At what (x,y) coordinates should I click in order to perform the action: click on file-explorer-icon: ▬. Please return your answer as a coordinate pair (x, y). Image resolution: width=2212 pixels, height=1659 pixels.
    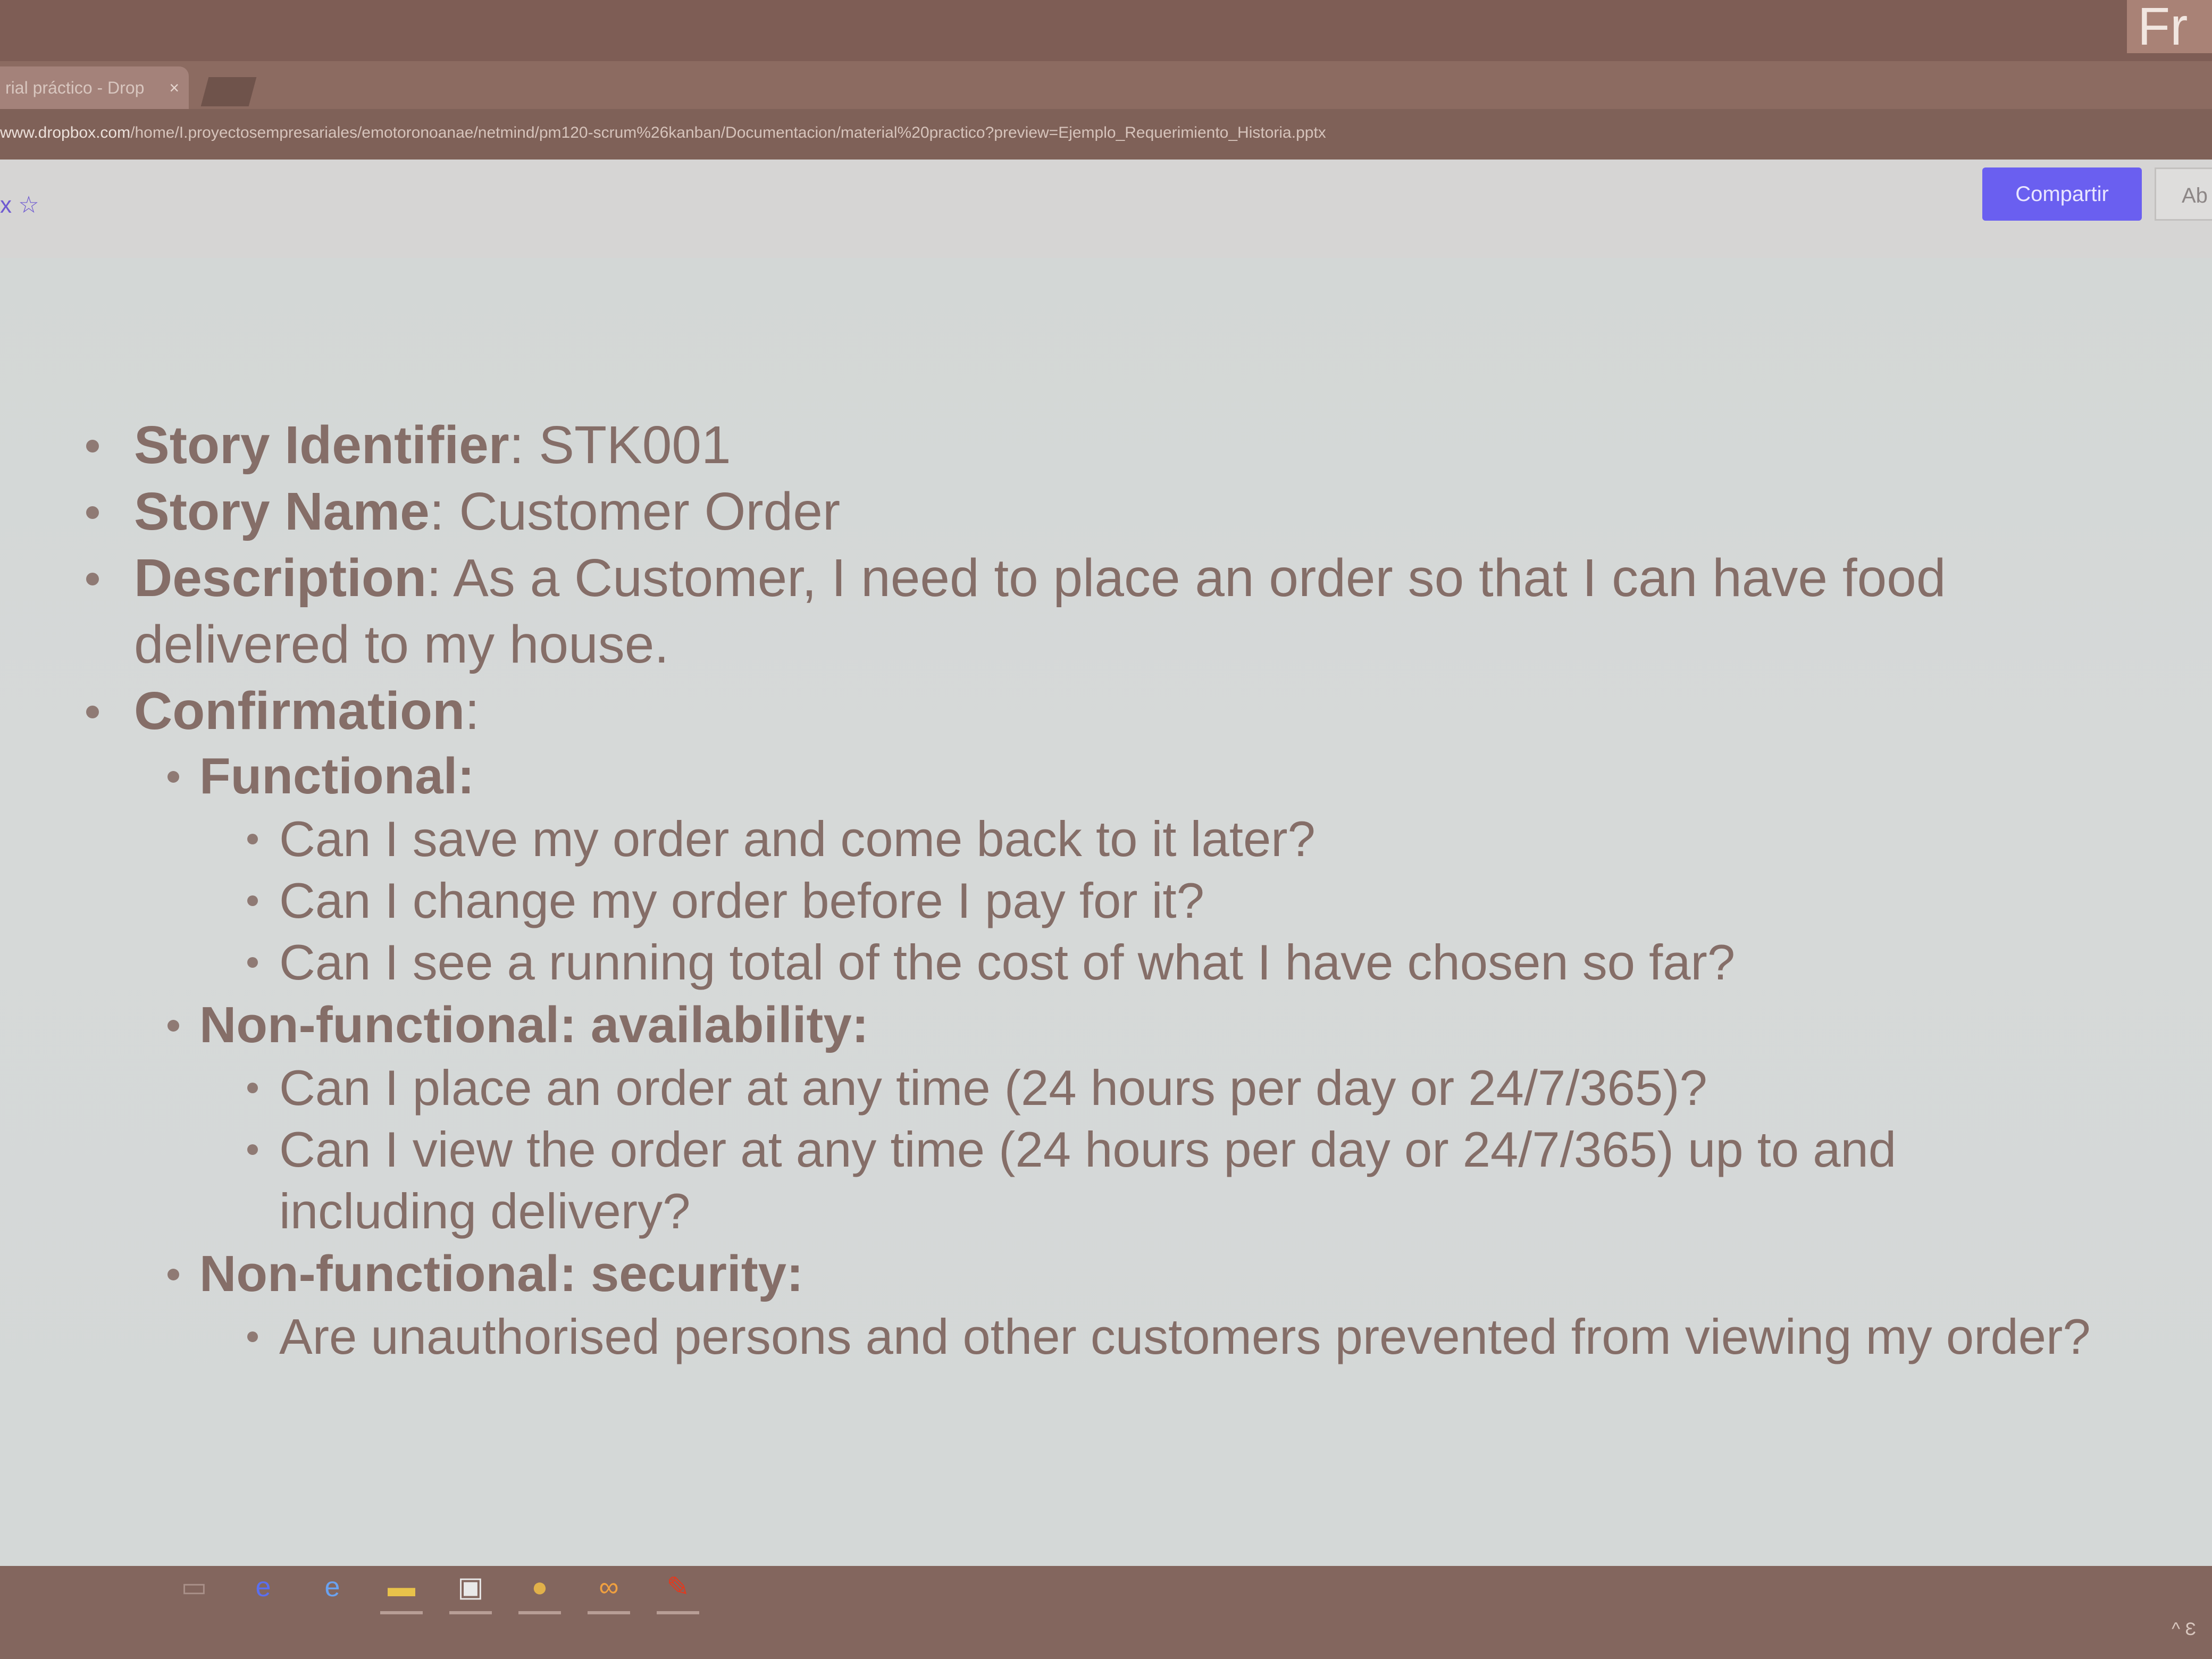
    Looking at the image, I should click on (401, 1587).